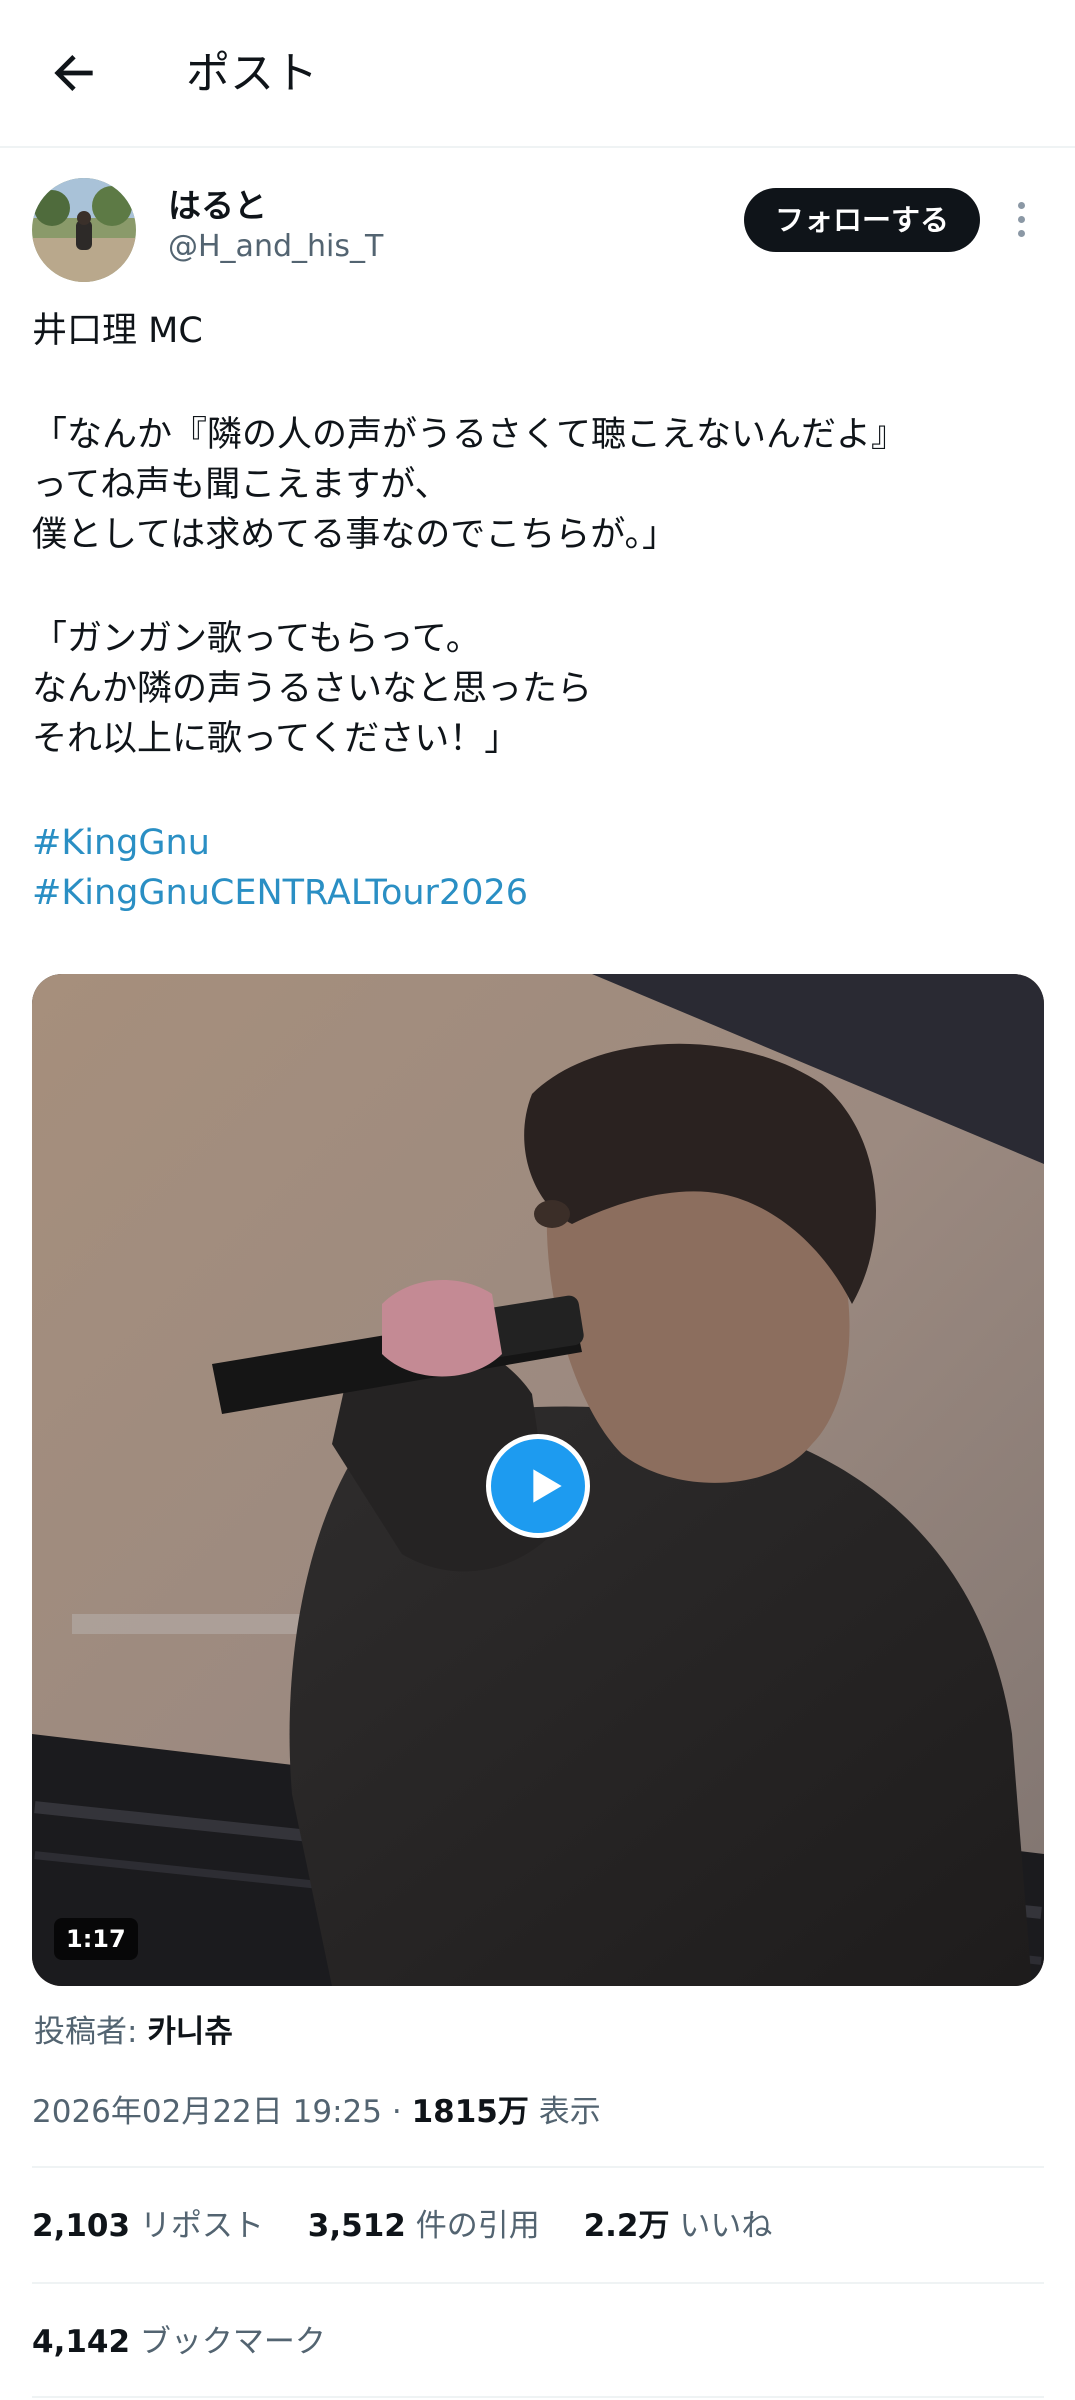  I want to click on post-timestamp: 2026年02月22日 19:25, so click(207, 2112).